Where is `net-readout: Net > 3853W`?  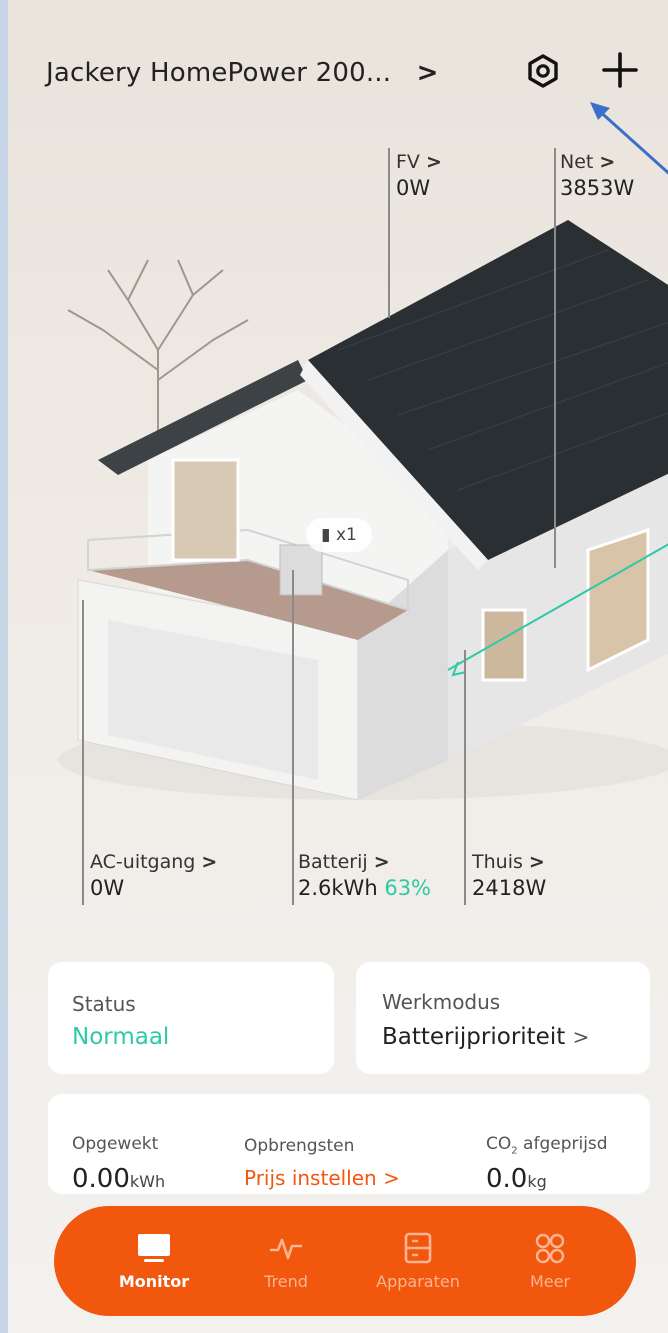 net-readout: Net > 3853W is located at coordinates (597, 176).